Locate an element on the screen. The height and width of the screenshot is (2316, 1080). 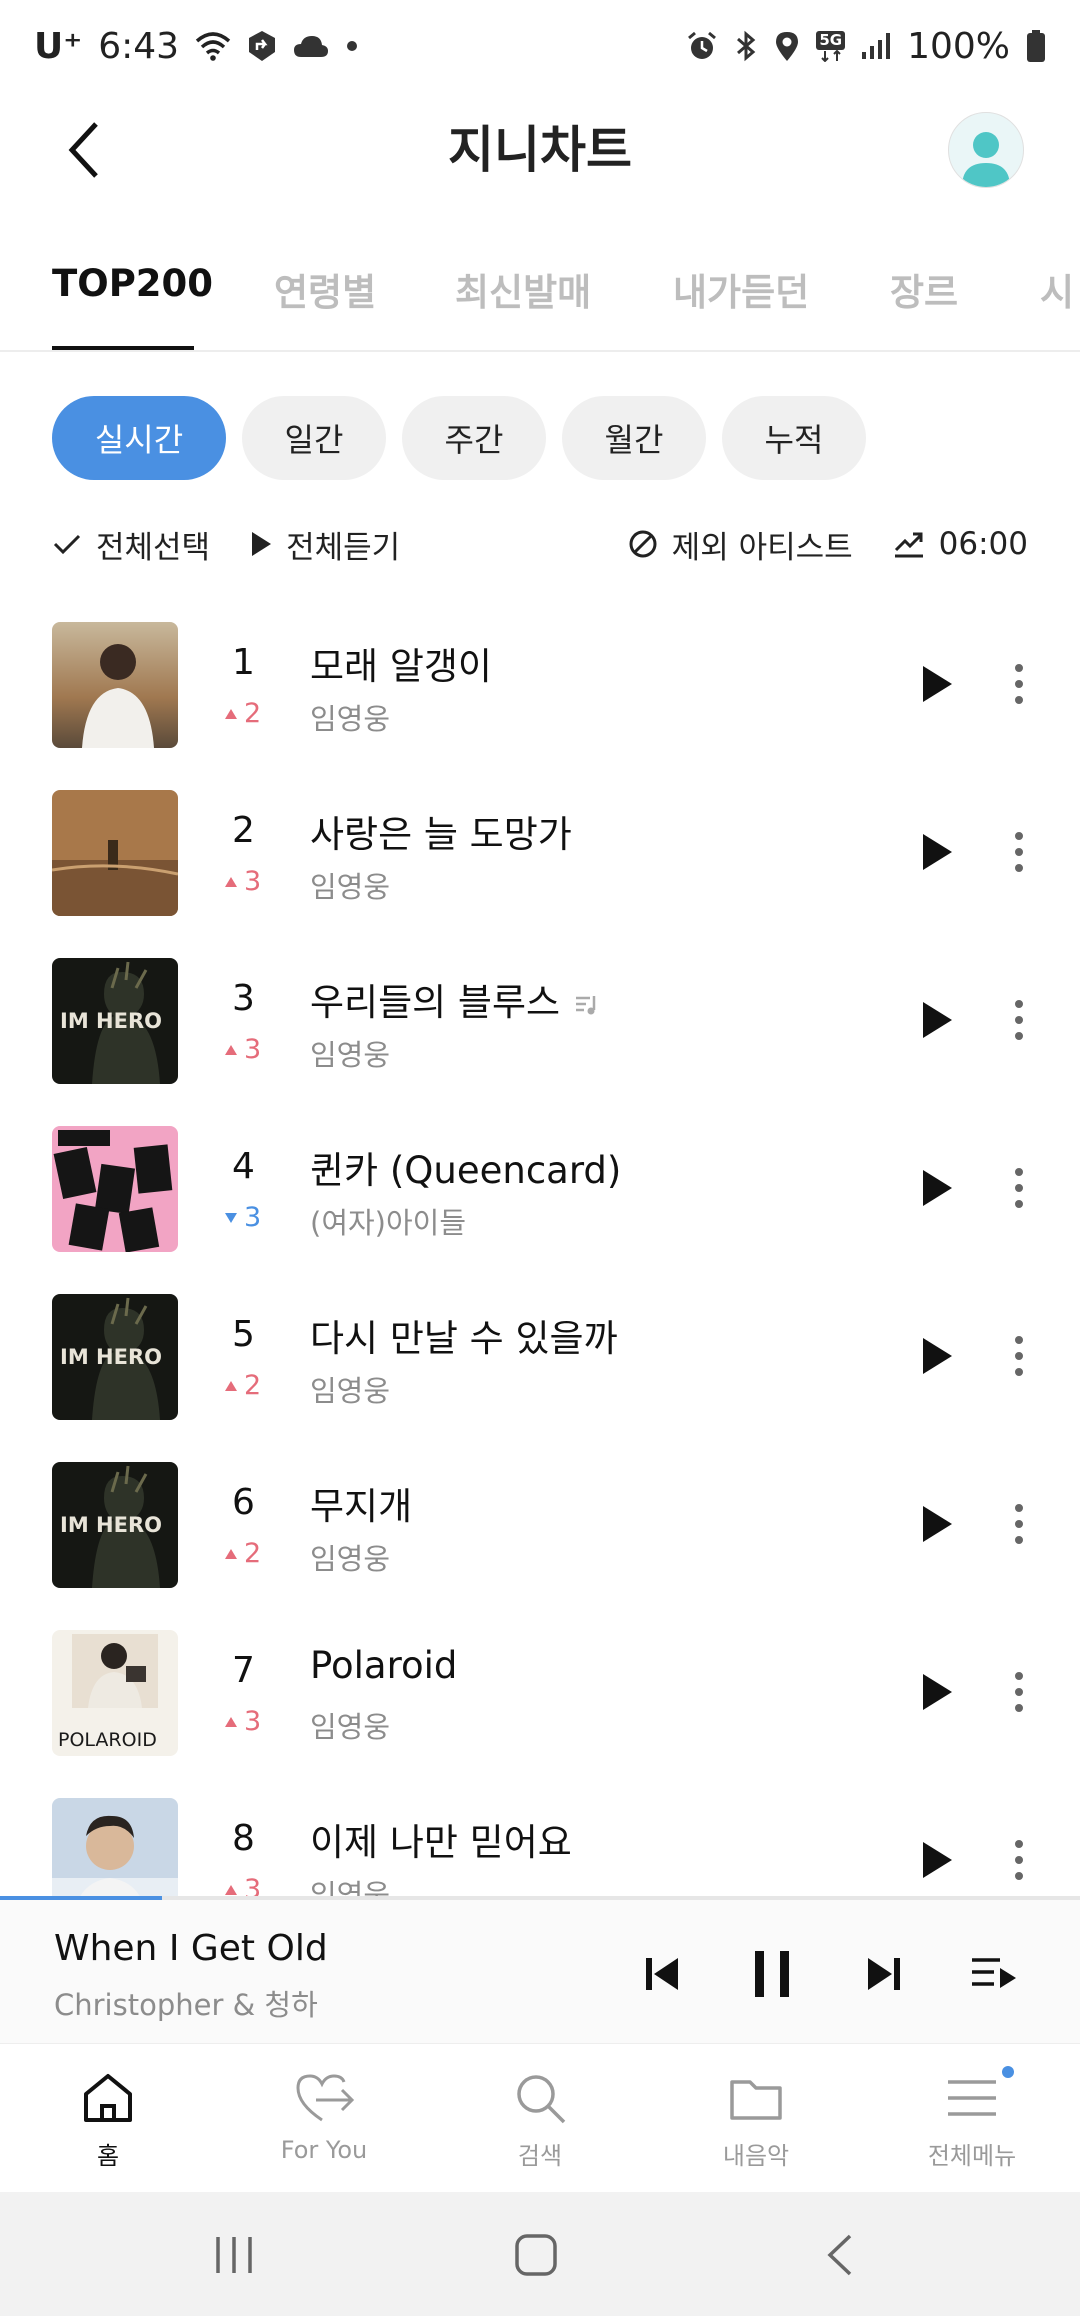
rank-change-value: 3 is located at coordinates (253, 1721).